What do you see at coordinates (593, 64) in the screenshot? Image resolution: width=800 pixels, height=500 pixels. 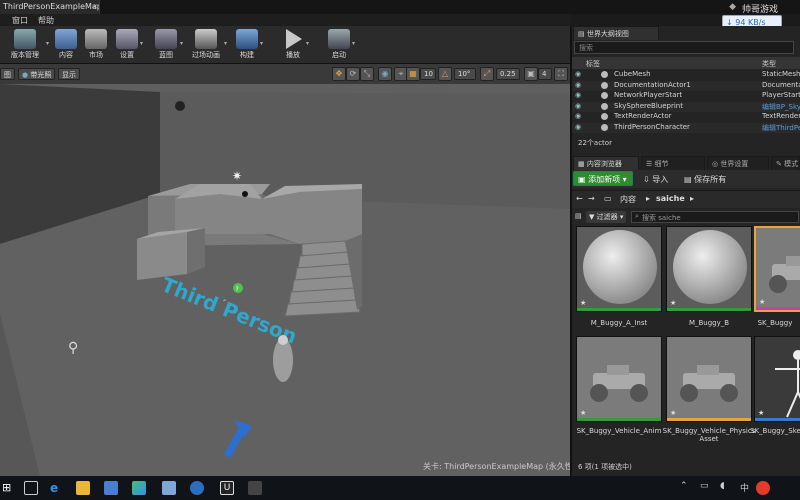 I see `label-column-header: 标签` at bounding box center [593, 64].